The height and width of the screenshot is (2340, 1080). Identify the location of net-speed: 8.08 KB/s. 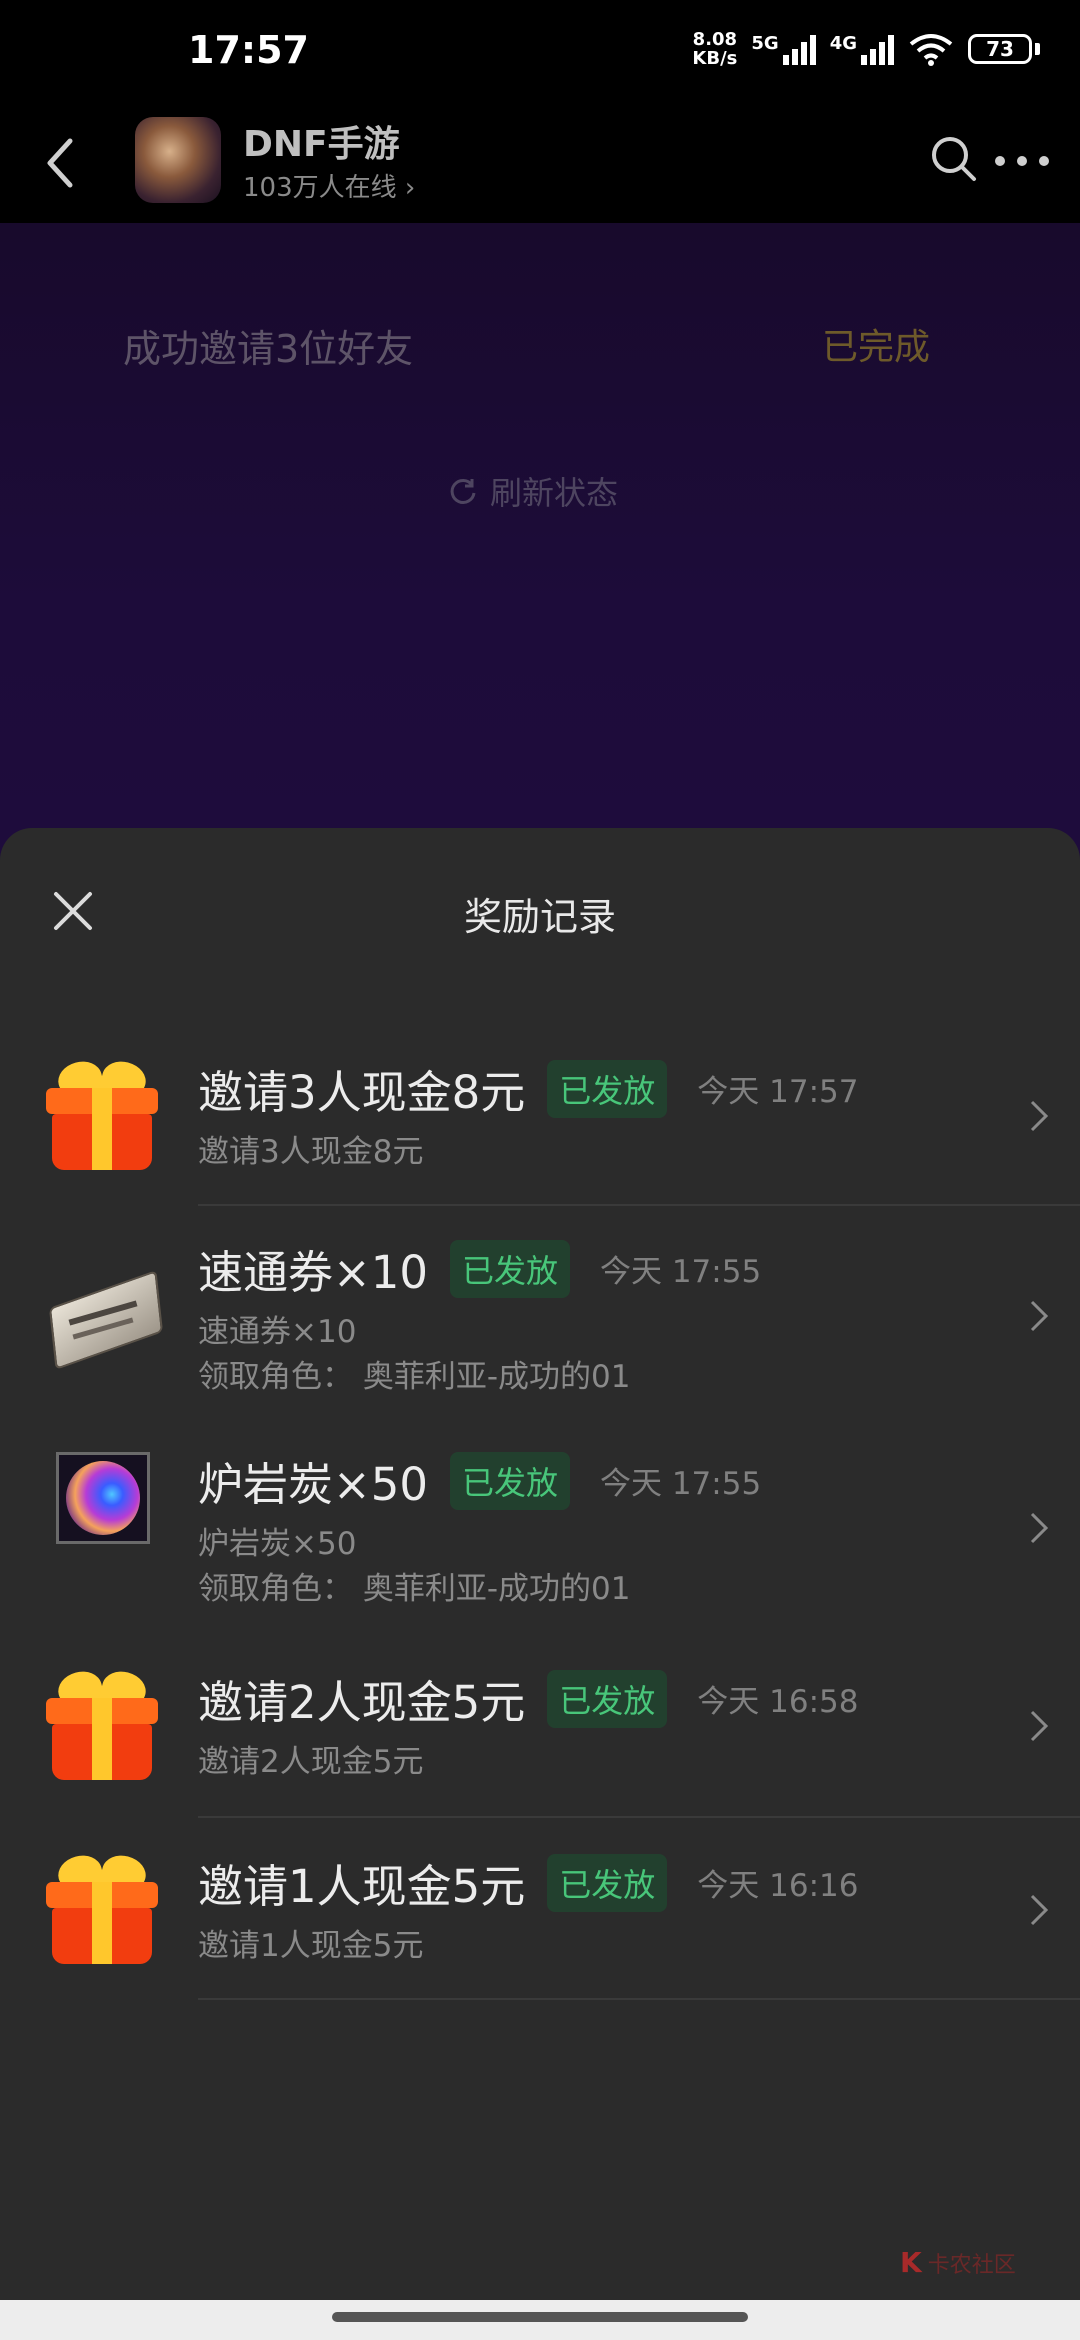
(714, 49).